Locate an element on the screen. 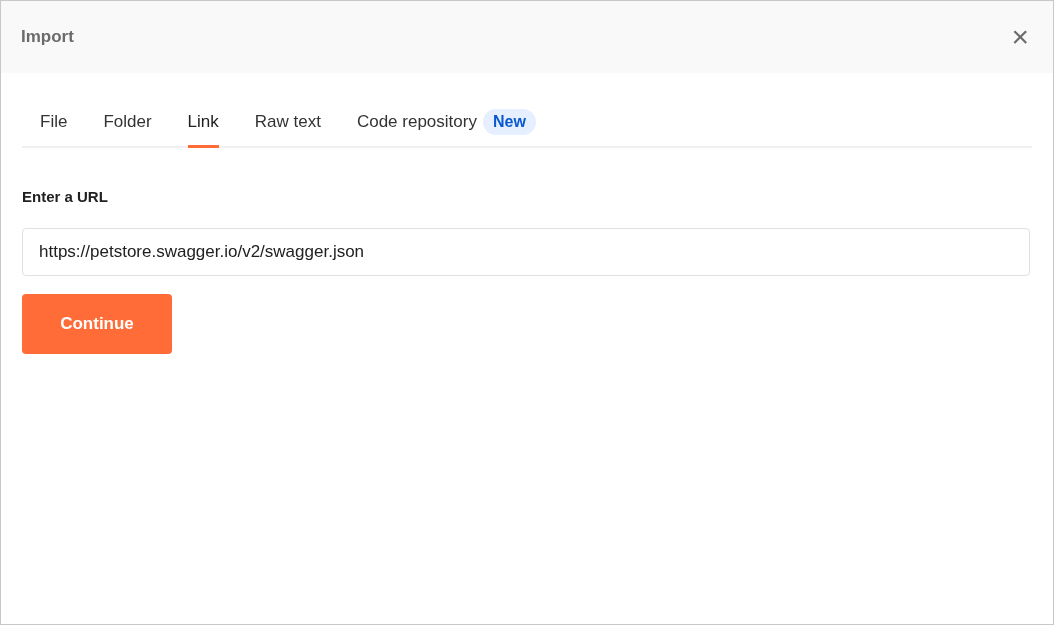 The image size is (1054, 625). new-badge: New is located at coordinates (509, 122).